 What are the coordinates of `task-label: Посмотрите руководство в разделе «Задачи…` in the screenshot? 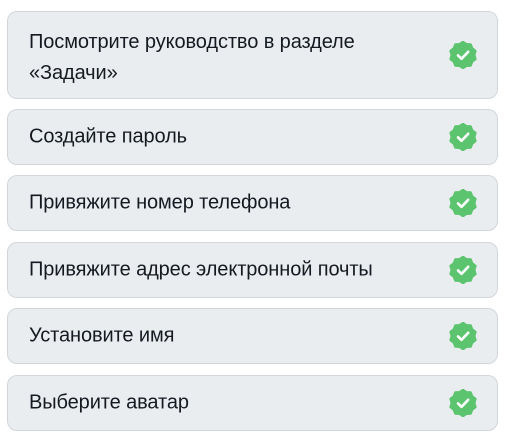 It's located at (192, 57).